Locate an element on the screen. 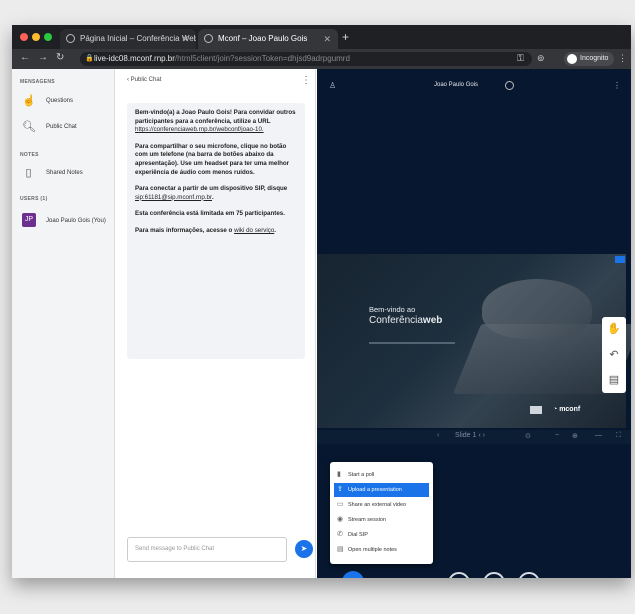  chat-options-icon: ⋮ is located at coordinates (306, 80).